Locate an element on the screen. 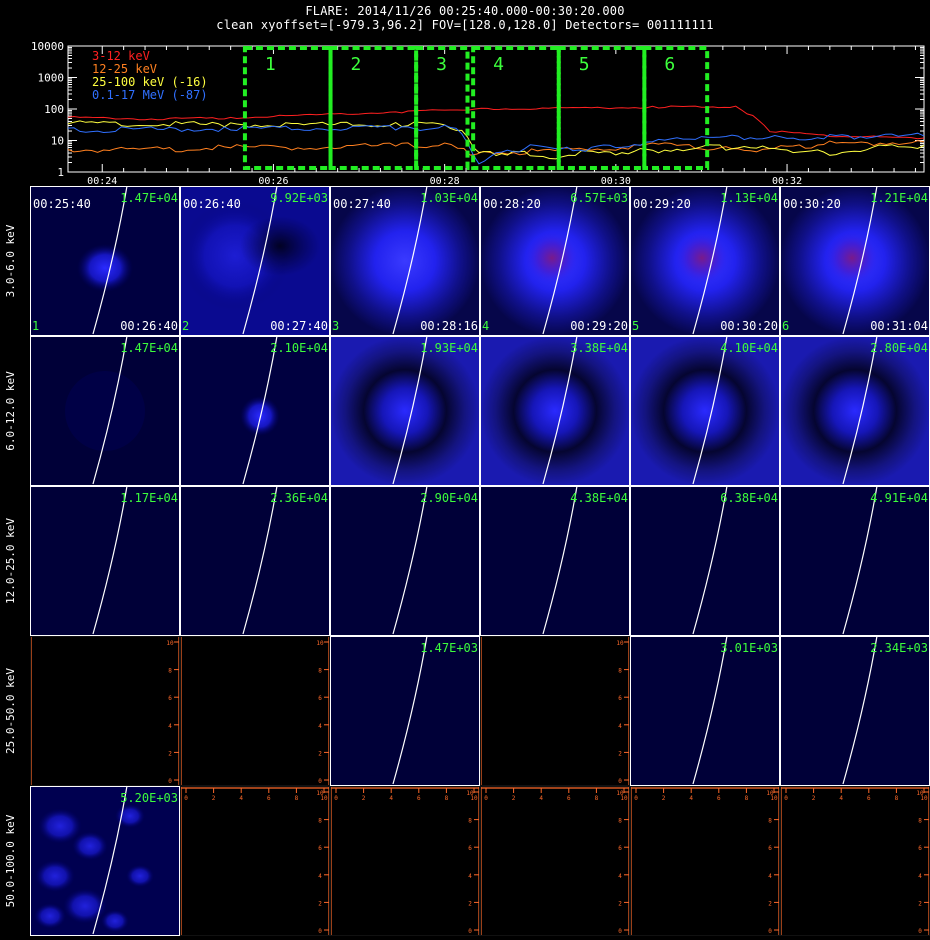 This screenshot has height=940, width=930. image-cell-r3-c0: 0 2 4 6 8 10 is located at coordinates (105, 711).